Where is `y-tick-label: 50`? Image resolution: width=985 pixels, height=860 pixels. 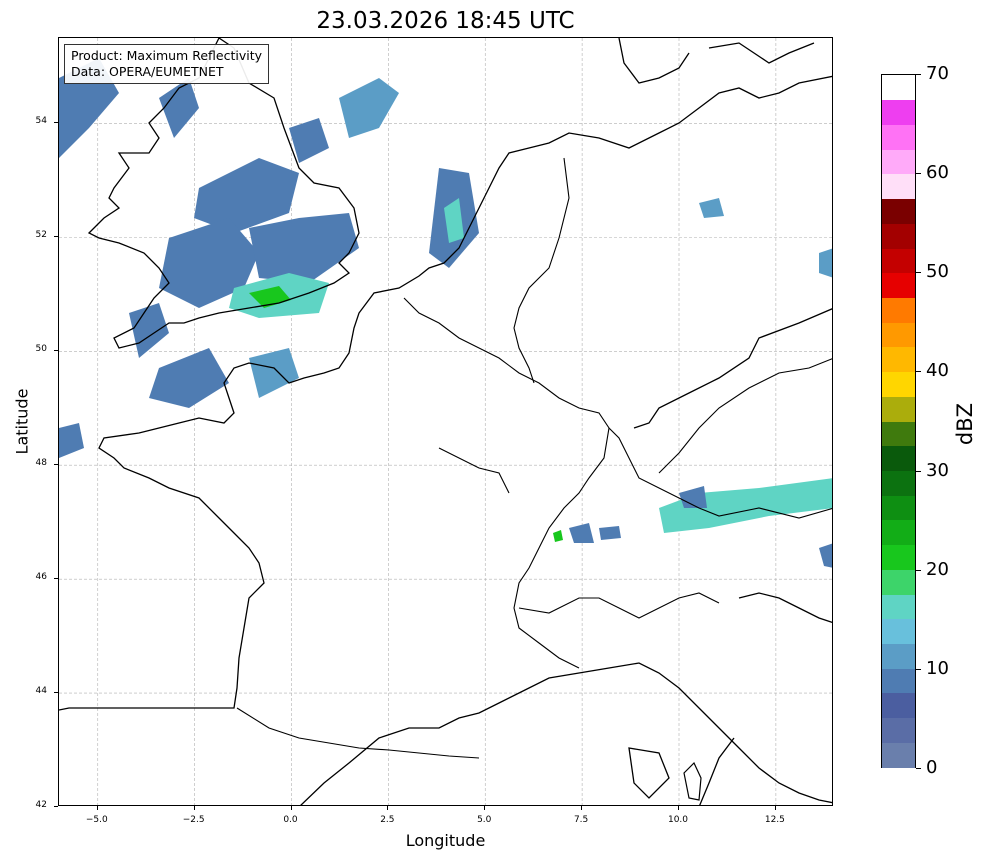
y-tick-label: 50 is located at coordinates (41, 349).